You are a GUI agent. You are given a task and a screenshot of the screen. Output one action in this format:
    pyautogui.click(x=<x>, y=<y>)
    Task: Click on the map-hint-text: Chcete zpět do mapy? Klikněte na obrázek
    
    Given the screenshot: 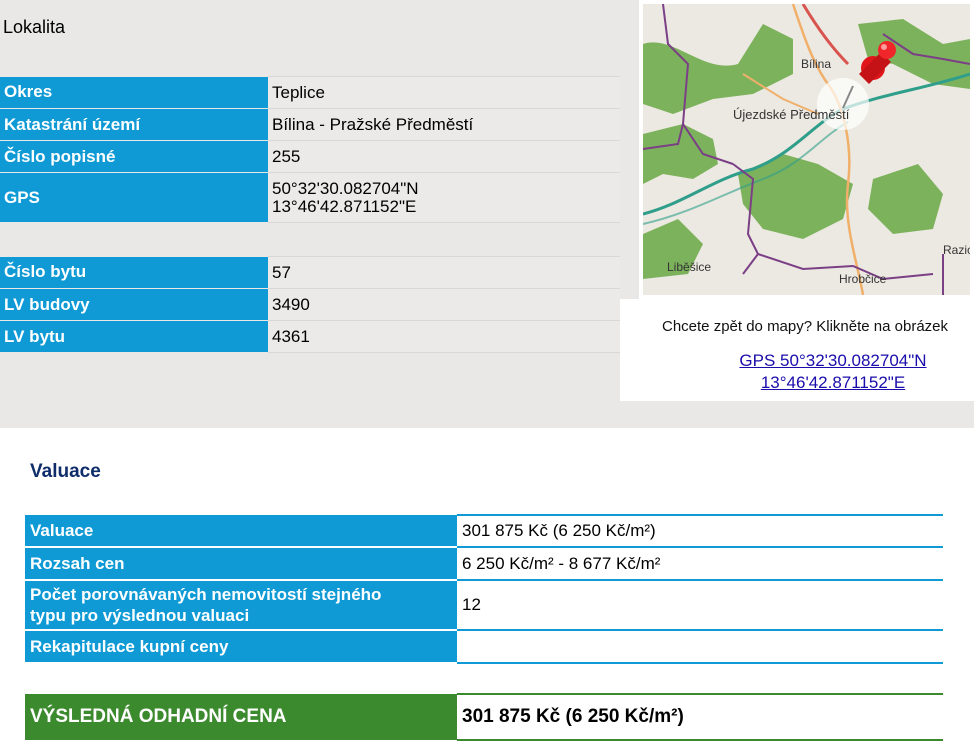 What is the action you would take?
    pyautogui.click(x=805, y=326)
    